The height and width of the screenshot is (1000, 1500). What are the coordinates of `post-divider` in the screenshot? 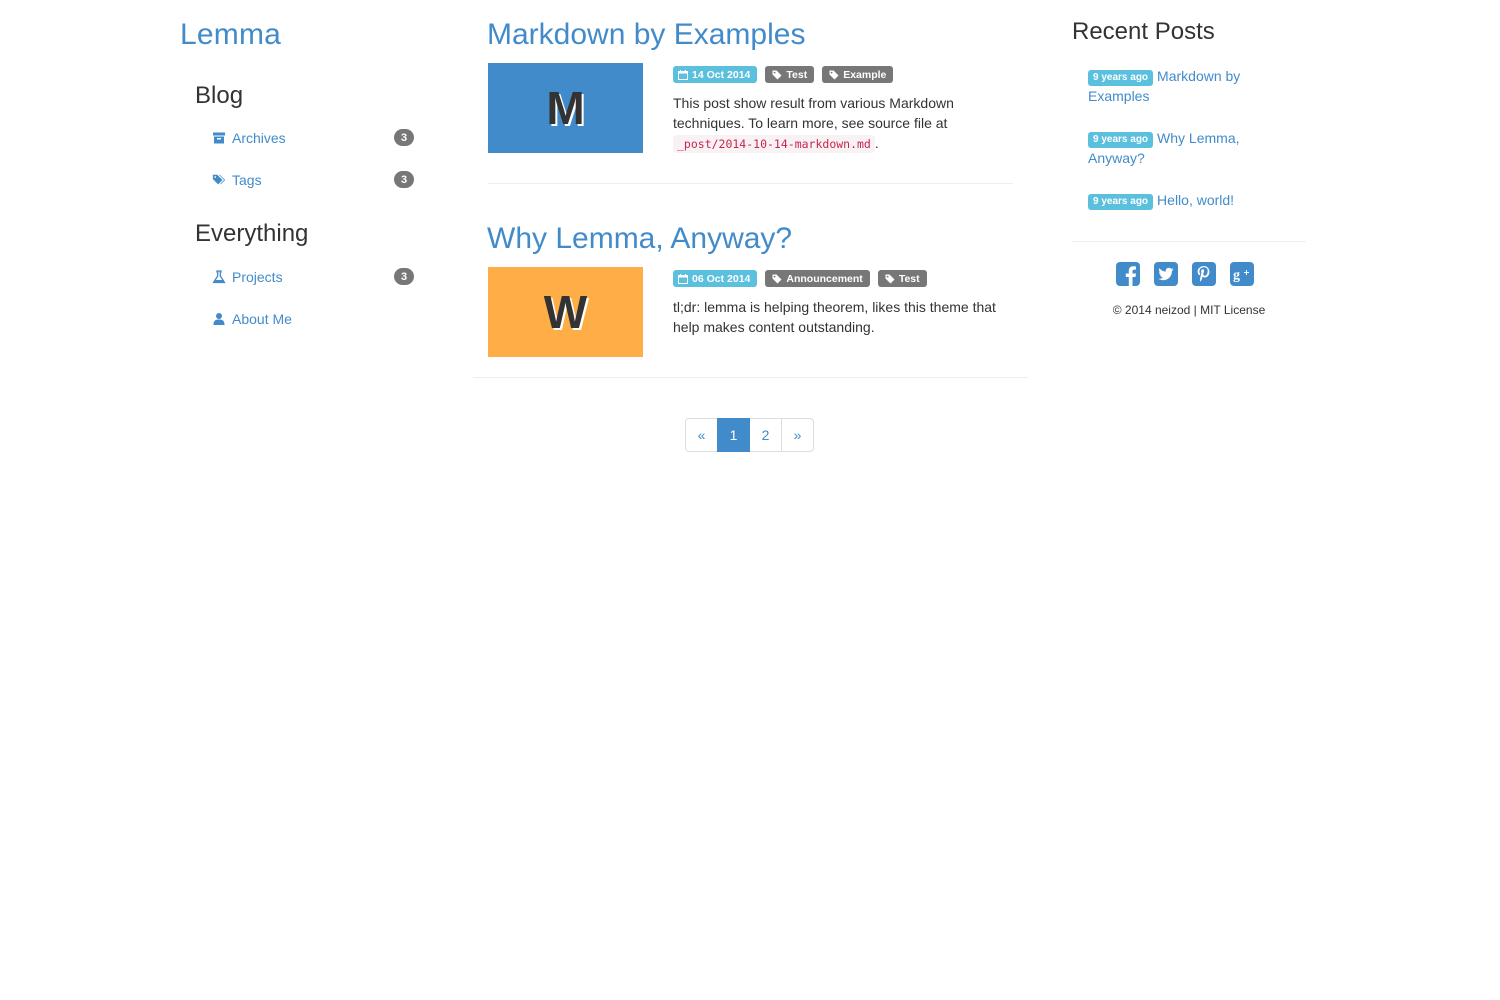 It's located at (750, 183).